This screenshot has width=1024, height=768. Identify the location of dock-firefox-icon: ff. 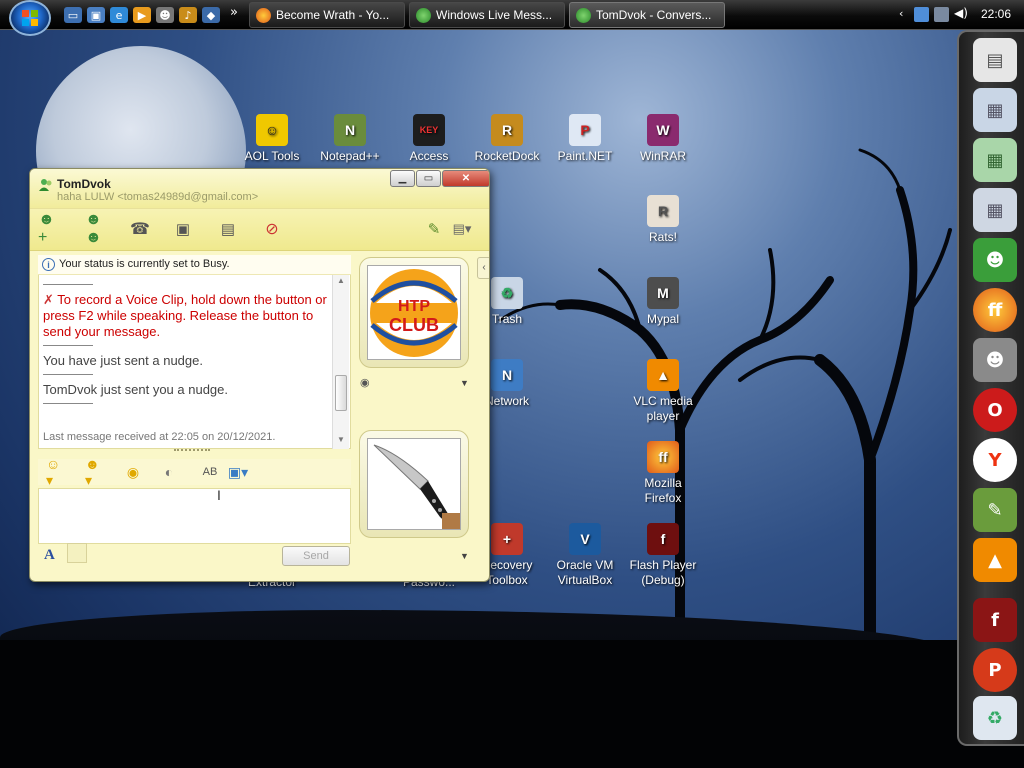
(995, 310).